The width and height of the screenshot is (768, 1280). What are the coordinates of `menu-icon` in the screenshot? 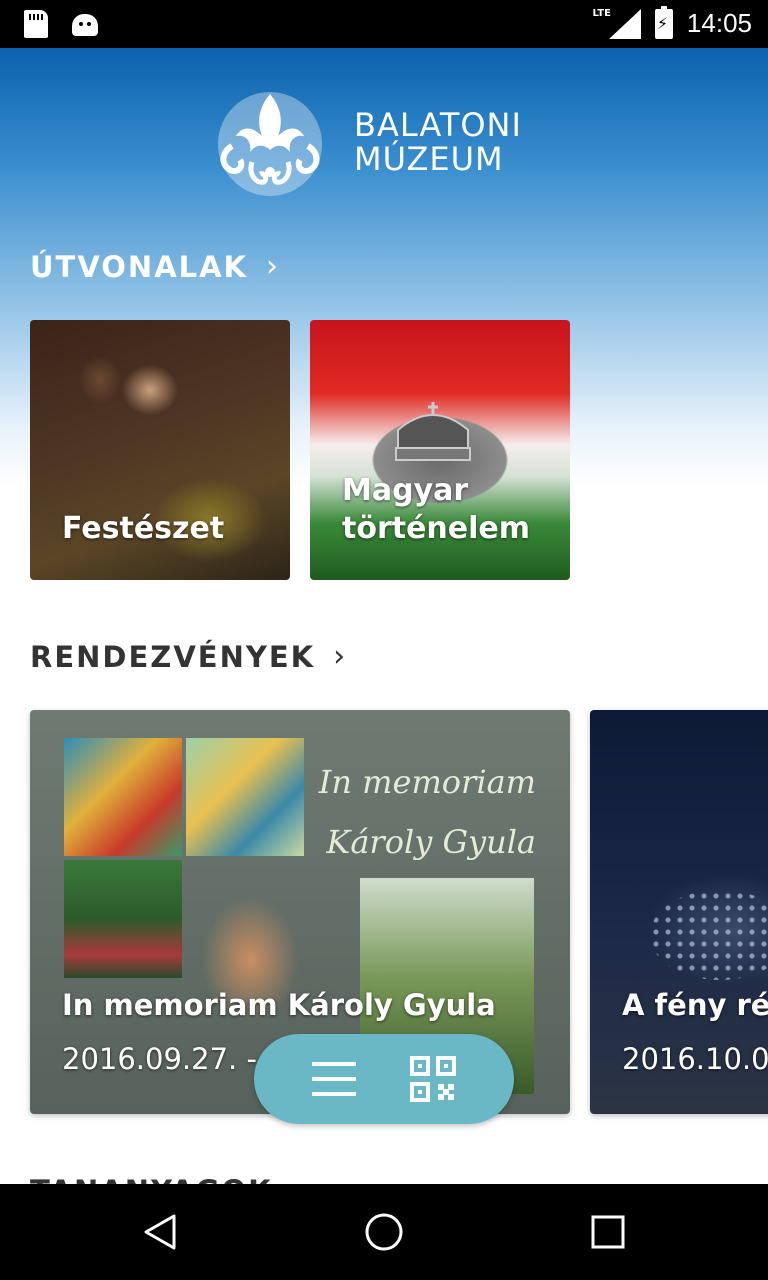 It's located at (334, 1079).